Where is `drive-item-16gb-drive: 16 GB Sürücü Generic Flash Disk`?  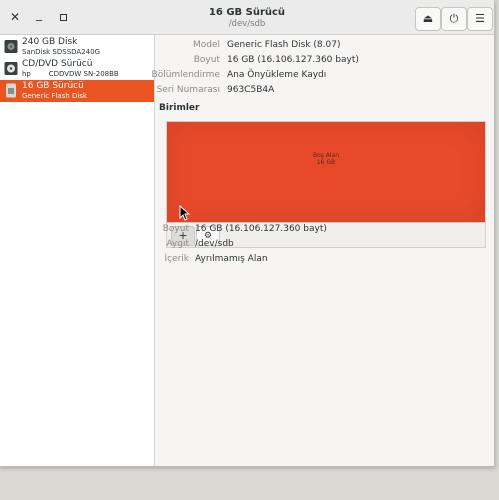
drive-item-16gb-drive: 16 GB Sürücü Generic Flash Disk is located at coordinates (77, 91).